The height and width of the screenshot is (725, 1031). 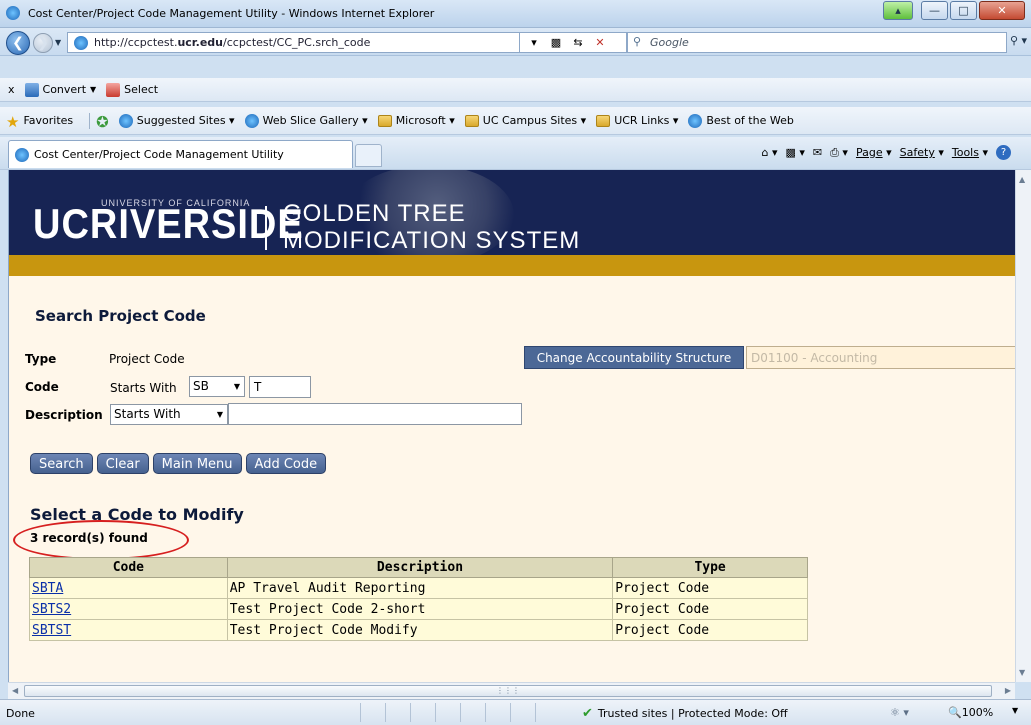 What do you see at coordinates (1002, 10) in the screenshot?
I see `close-window-button: ✕` at bounding box center [1002, 10].